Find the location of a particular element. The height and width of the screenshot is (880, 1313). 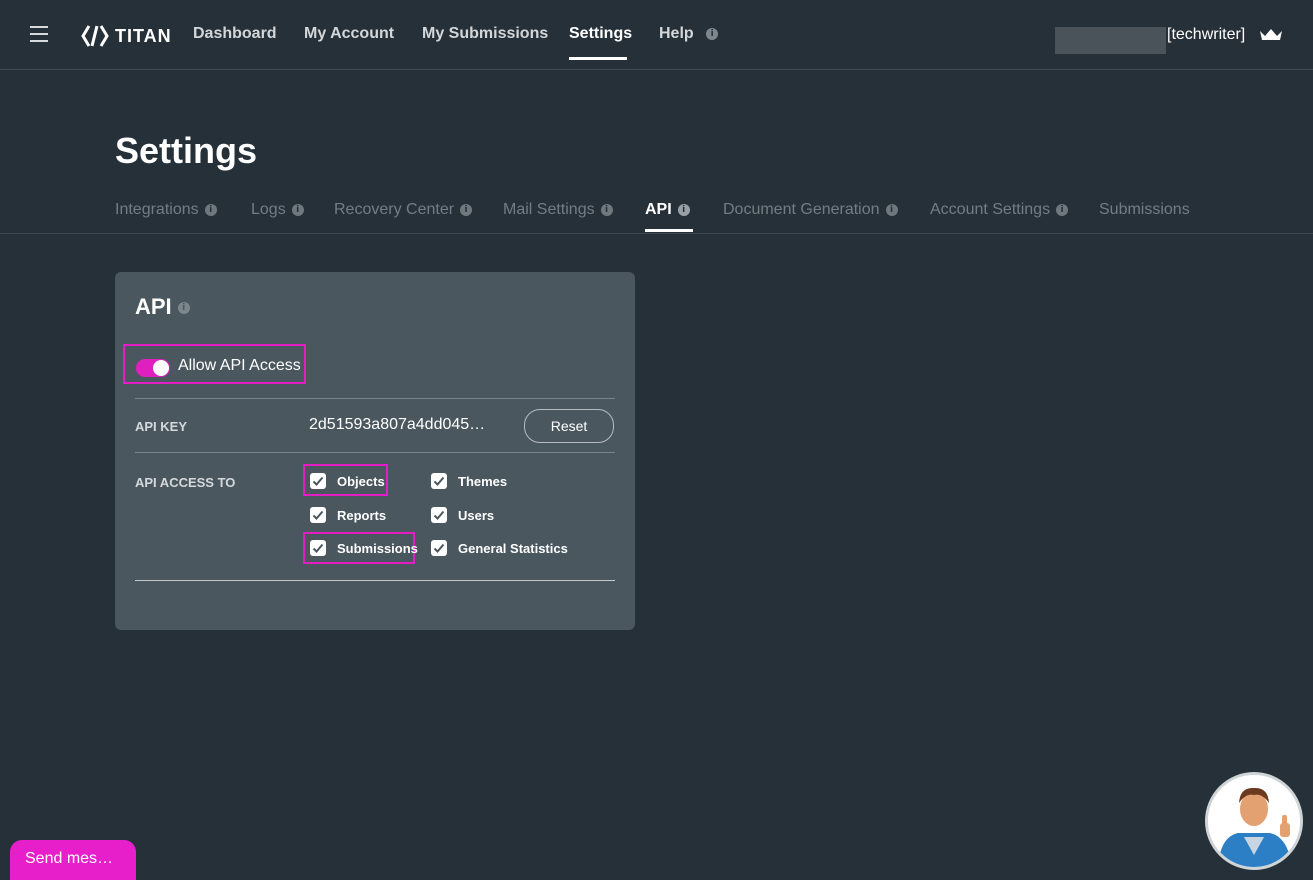

api-key-label: API KEY is located at coordinates (161, 426).